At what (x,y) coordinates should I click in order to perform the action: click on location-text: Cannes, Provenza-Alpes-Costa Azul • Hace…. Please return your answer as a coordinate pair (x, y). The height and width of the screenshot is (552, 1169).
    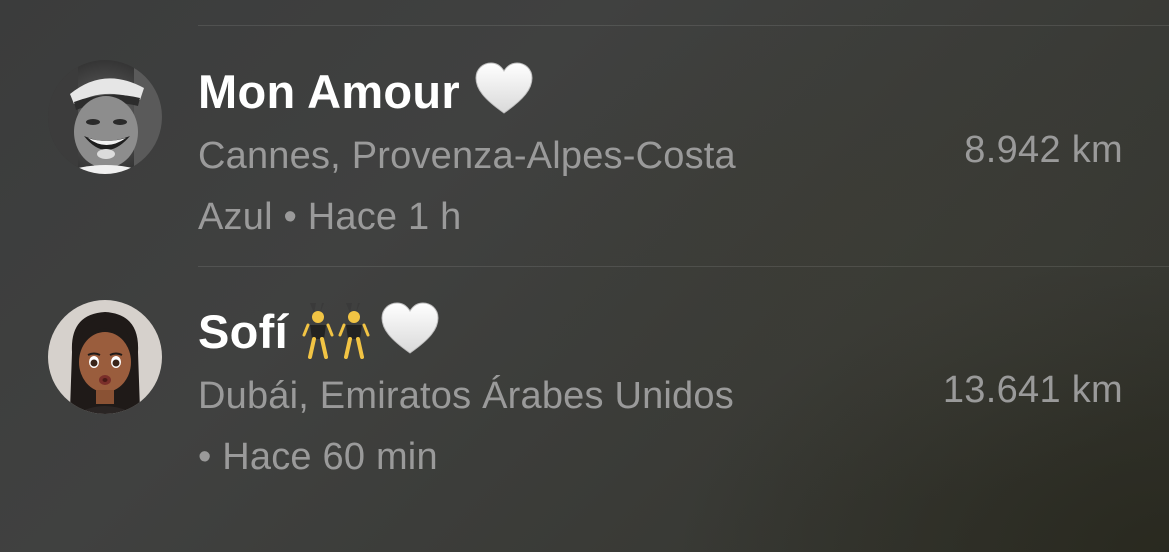
    Looking at the image, I should click on (543, 187).